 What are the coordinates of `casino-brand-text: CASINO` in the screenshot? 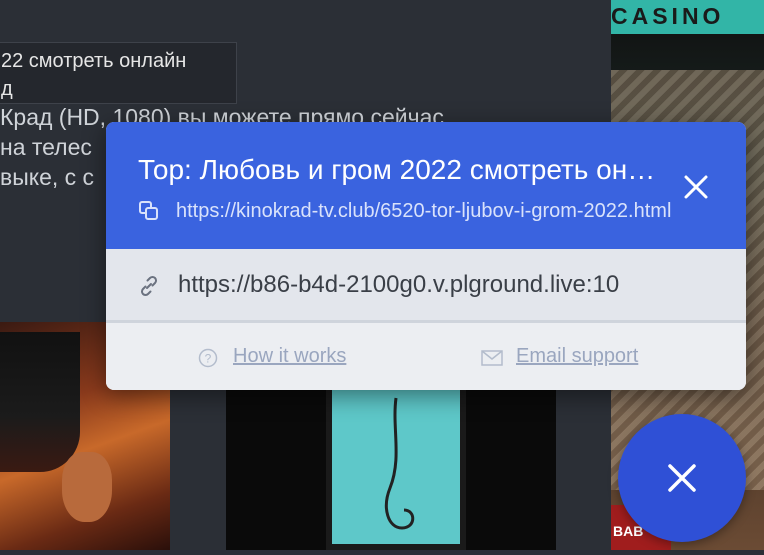 It's located at (668, 16).